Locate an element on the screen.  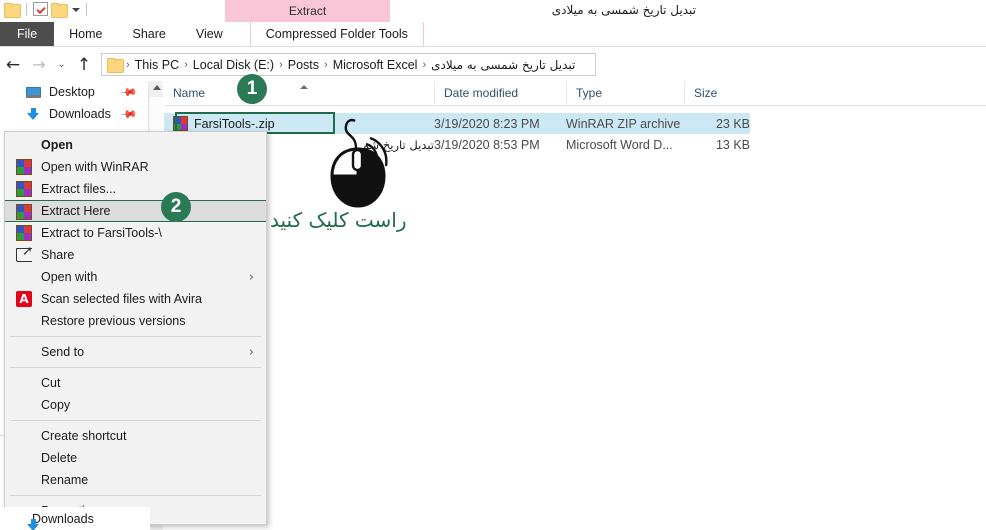
breadcrumb-item-local-disk: Local Disk (E:) is located at coordinates (233, 65).